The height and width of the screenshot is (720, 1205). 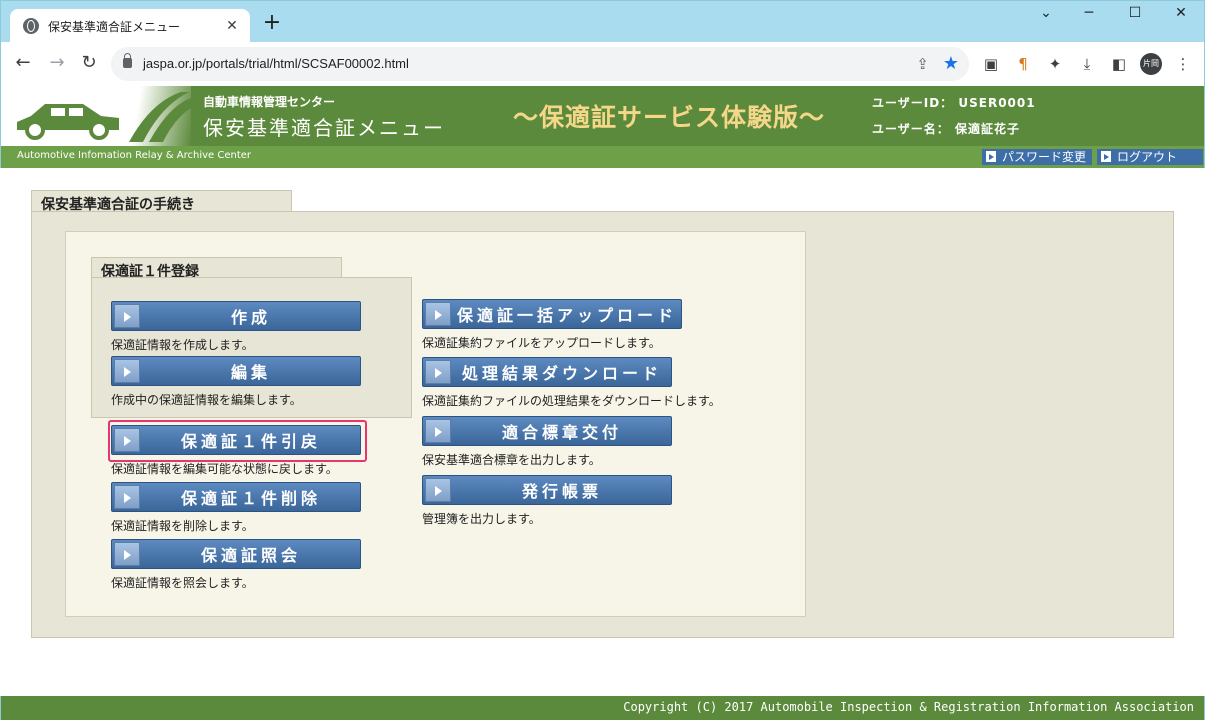 I want to click on mark-issue-button-label: 適合標章交付, so click(x=561, y=432).